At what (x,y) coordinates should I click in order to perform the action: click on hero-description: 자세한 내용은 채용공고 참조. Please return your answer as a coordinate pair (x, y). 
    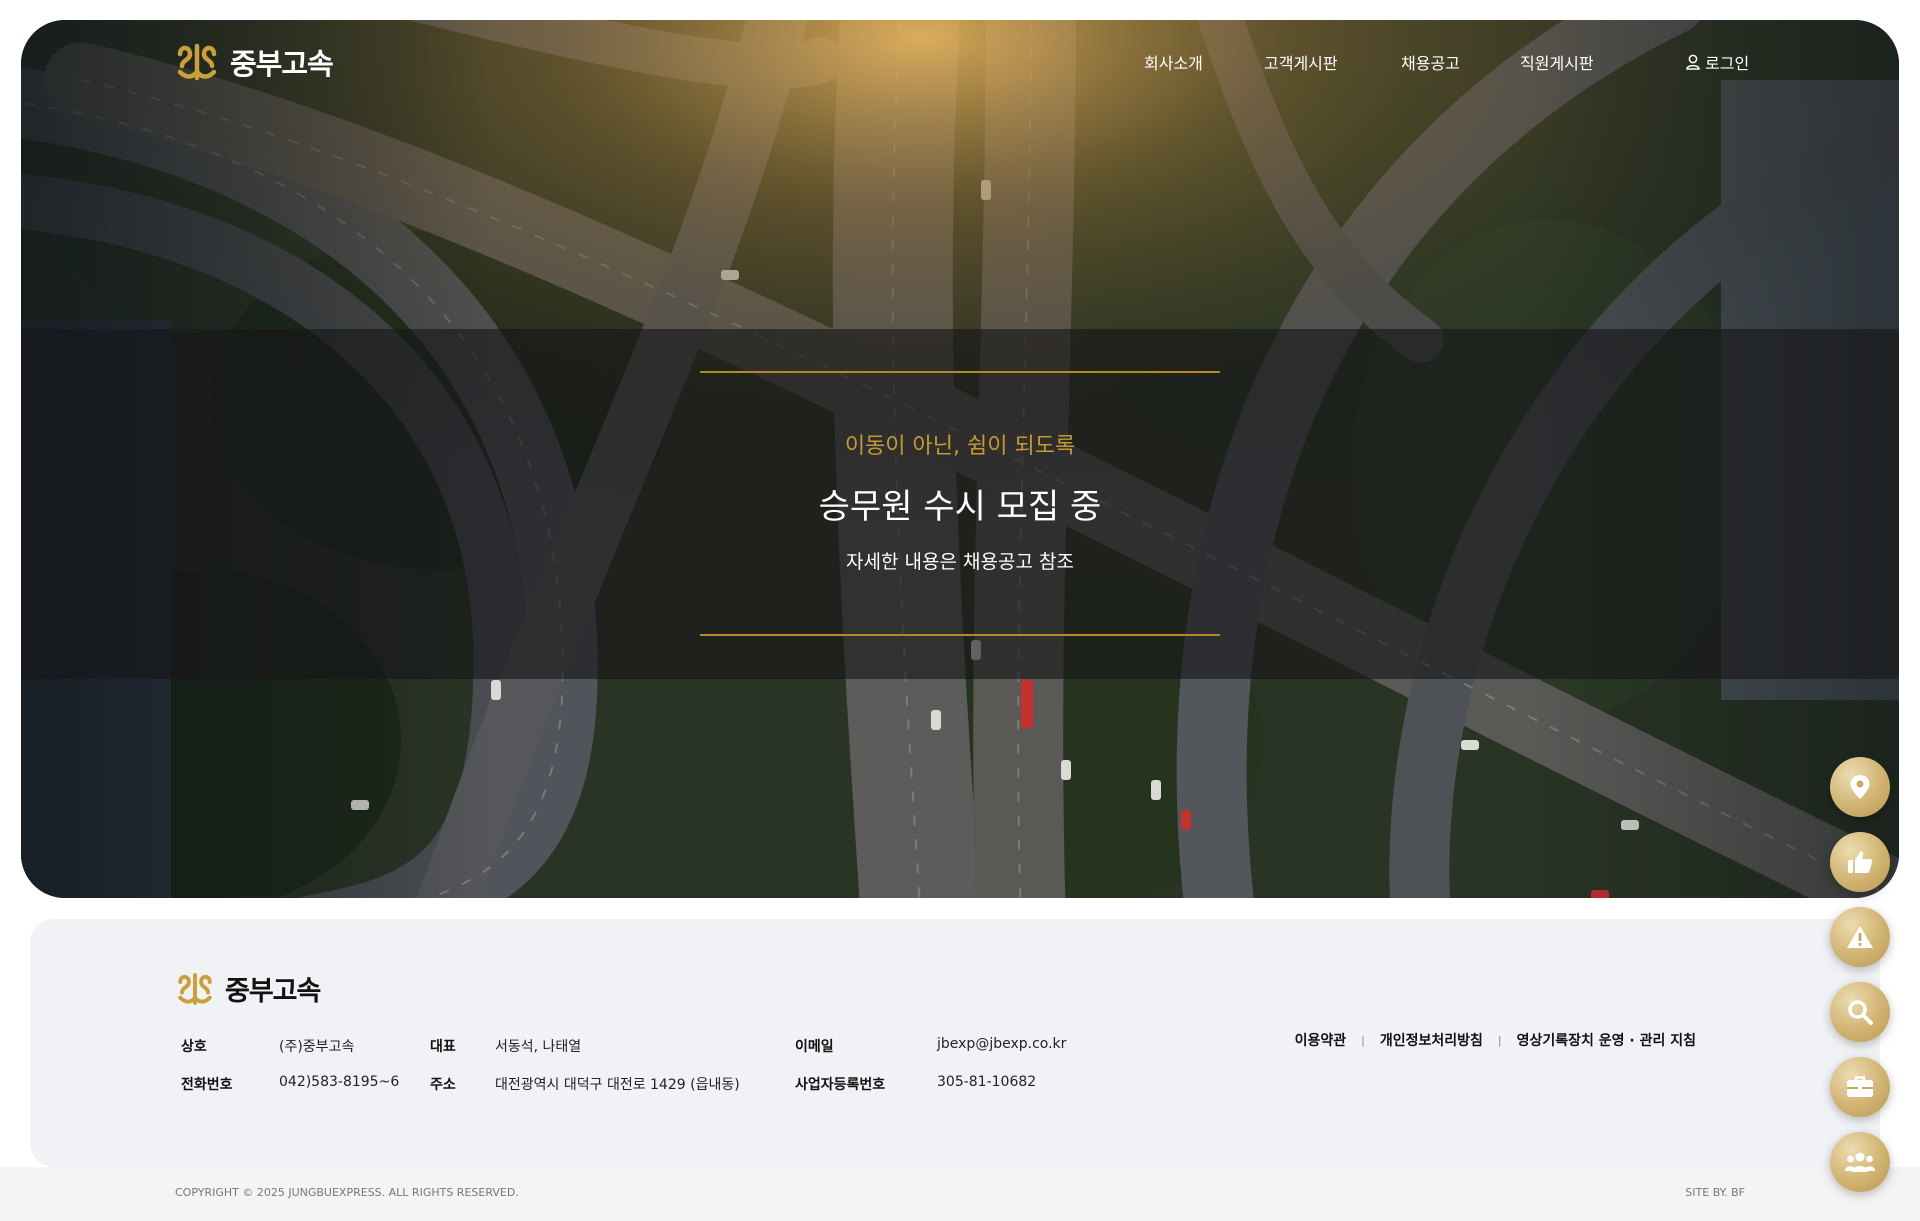
    Looking at the image, I should click on (960, 562).